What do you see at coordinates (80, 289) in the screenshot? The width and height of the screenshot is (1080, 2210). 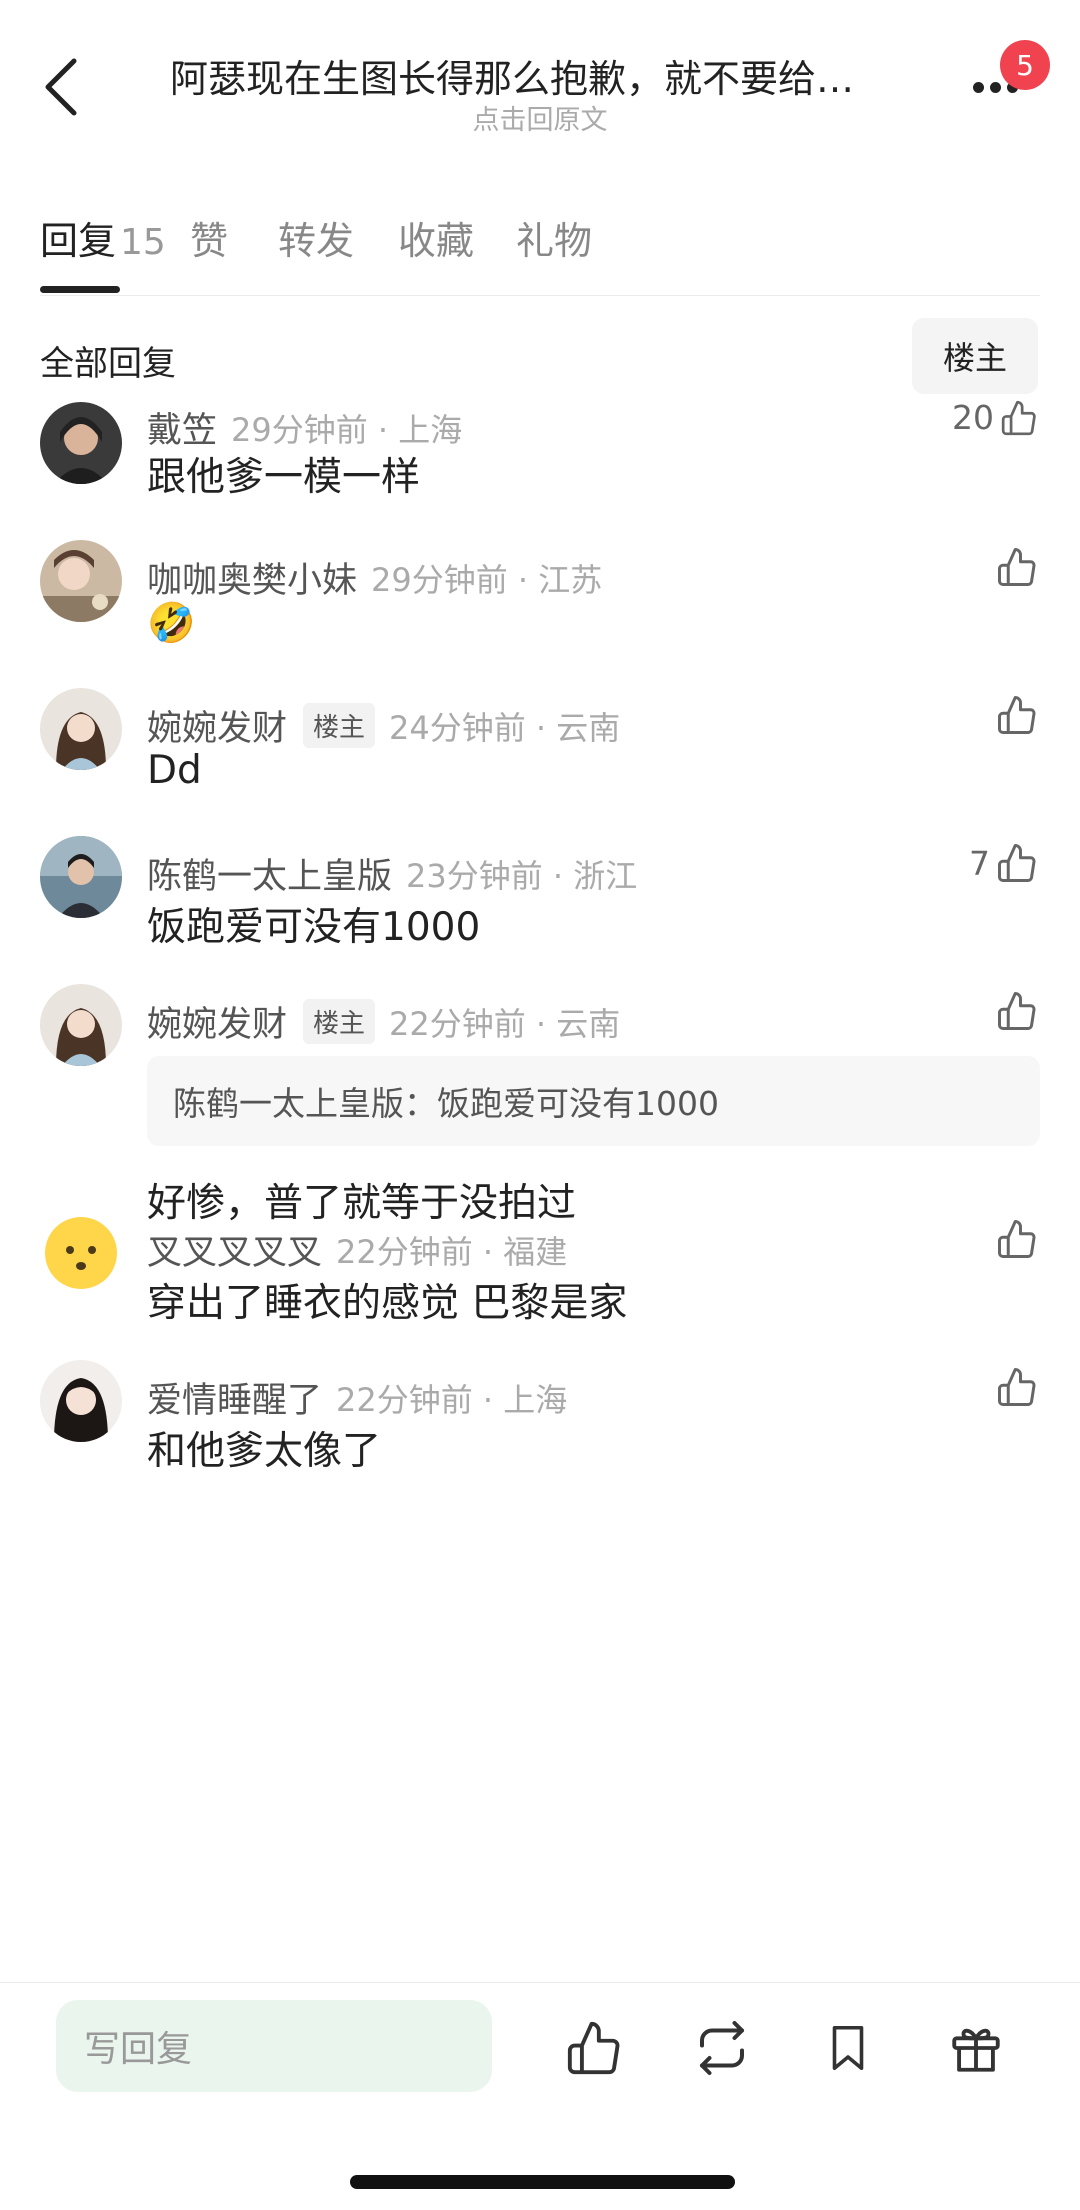 I see `active-tab-indicator` at bounding box center [80, 289].